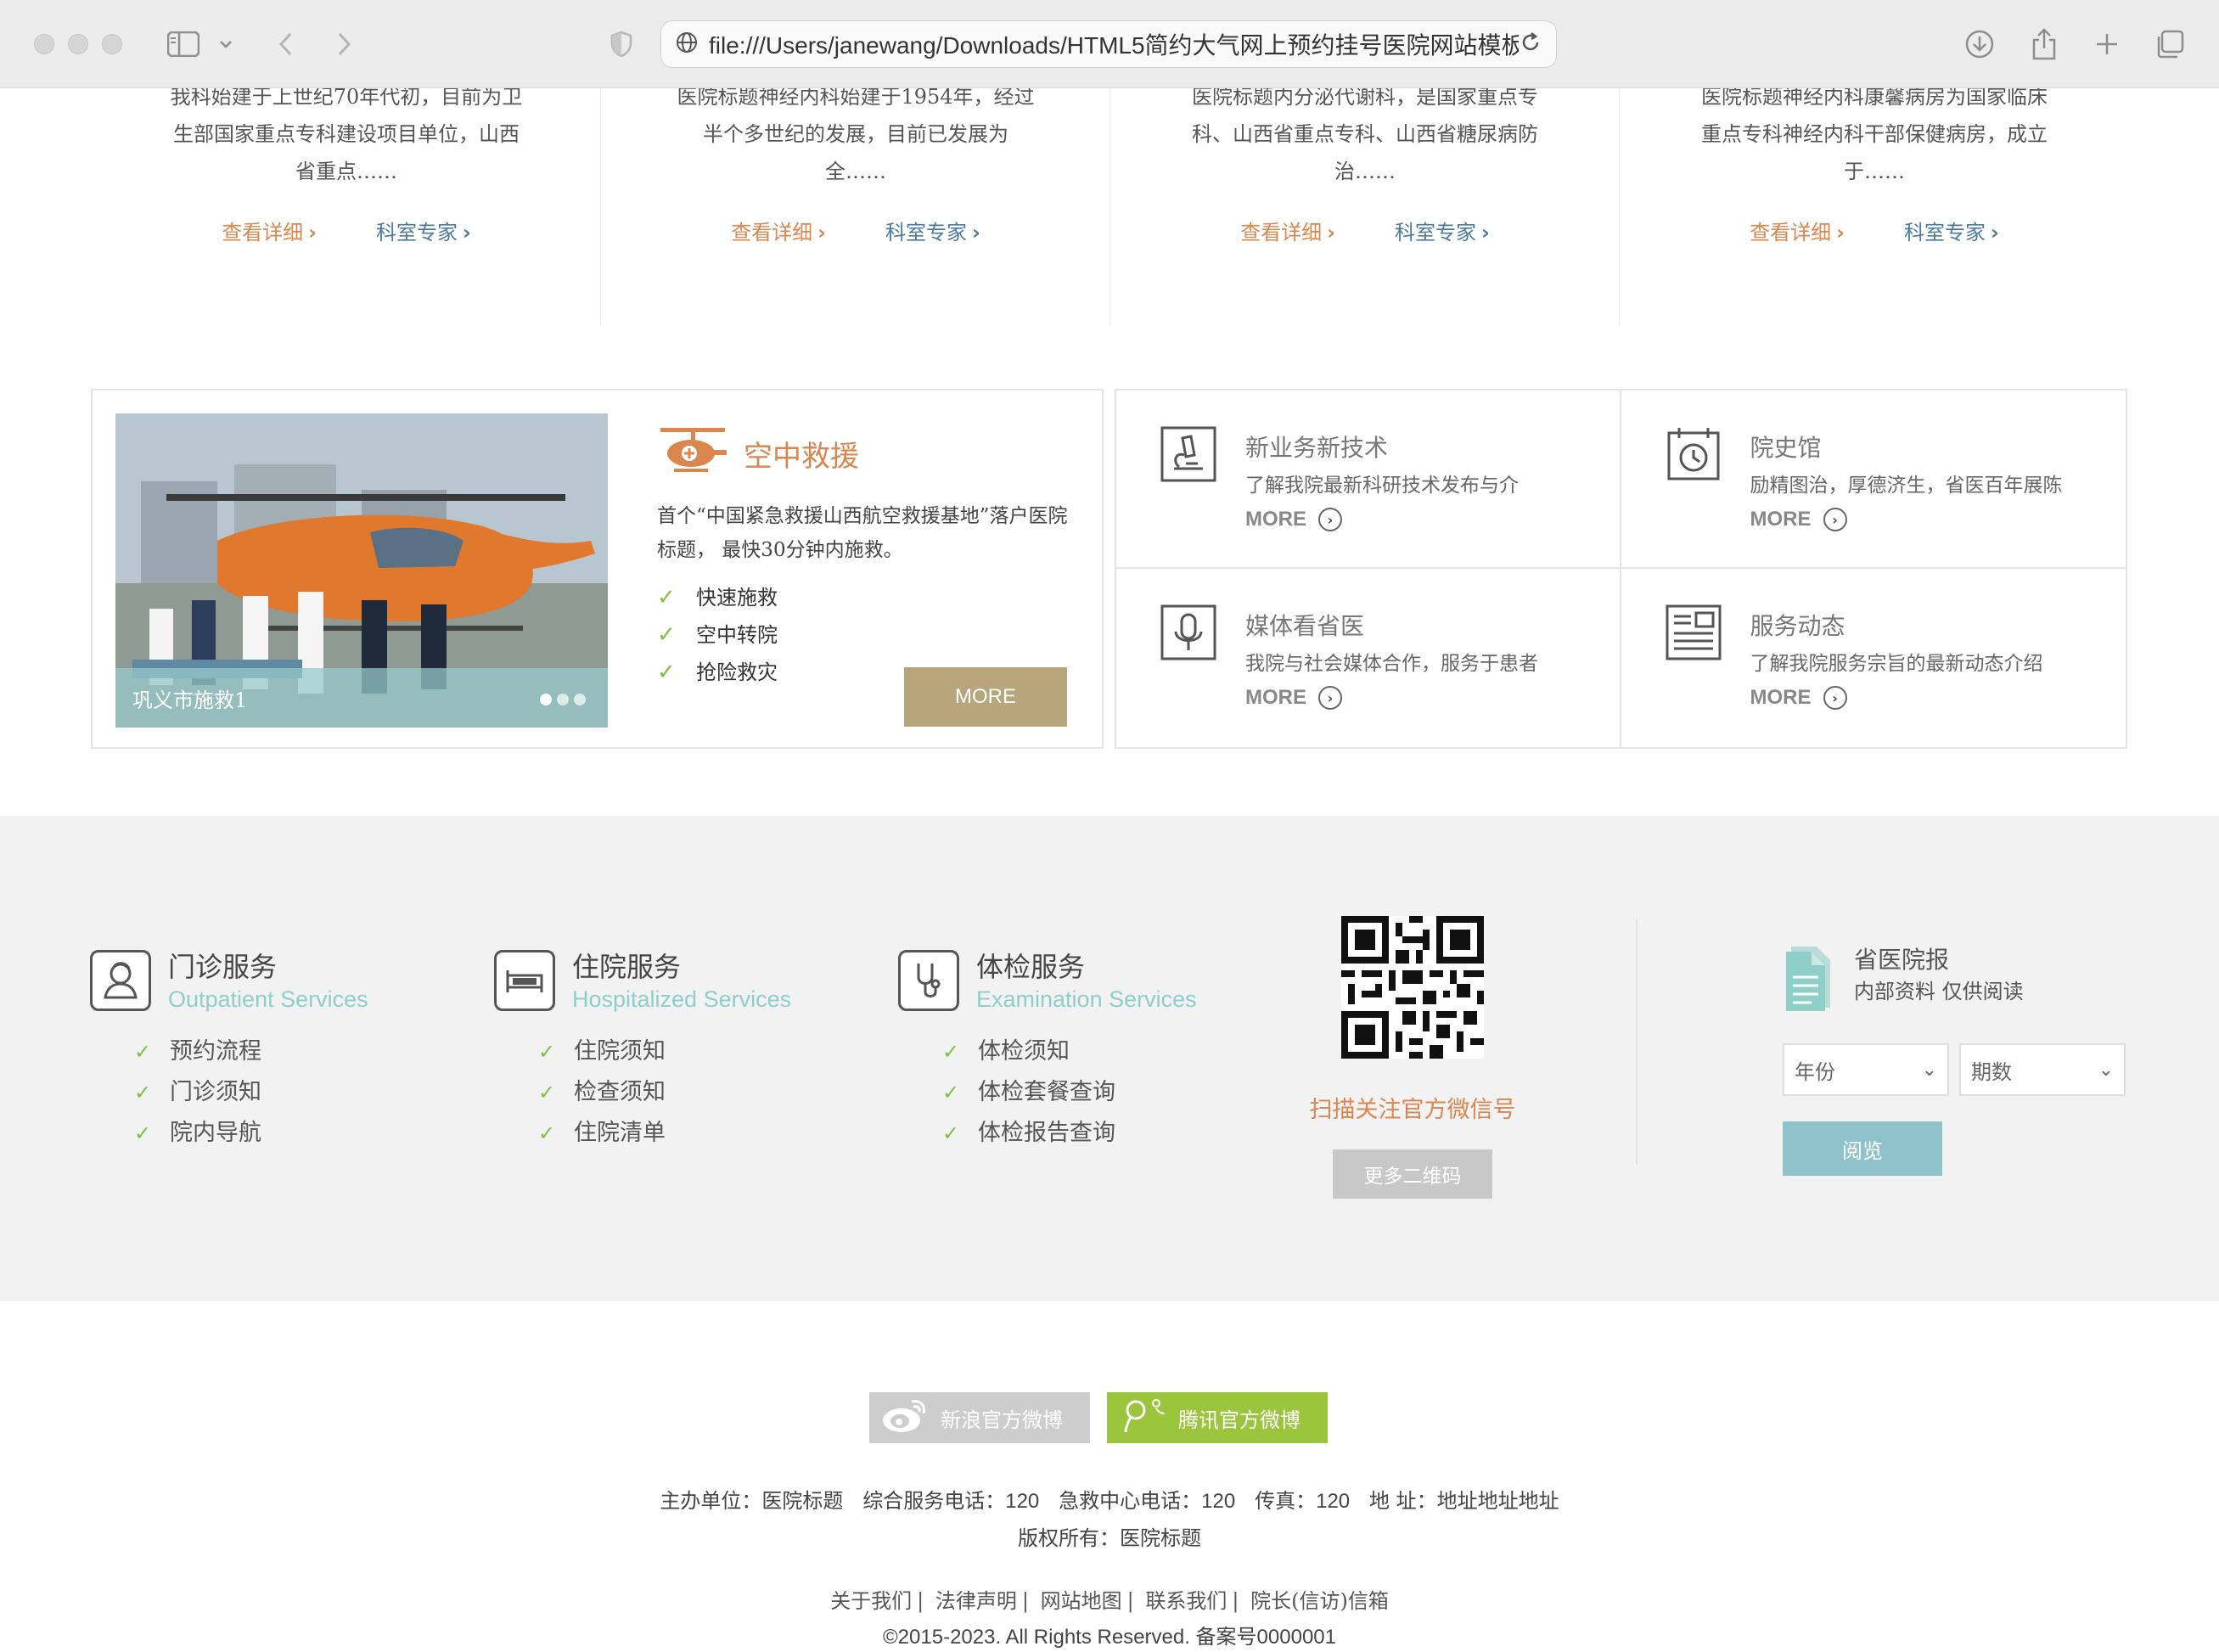  Describe the element at coordinates (871, 1601) in the screenshot. I see `footer-link-about: 关于我们` at that location.